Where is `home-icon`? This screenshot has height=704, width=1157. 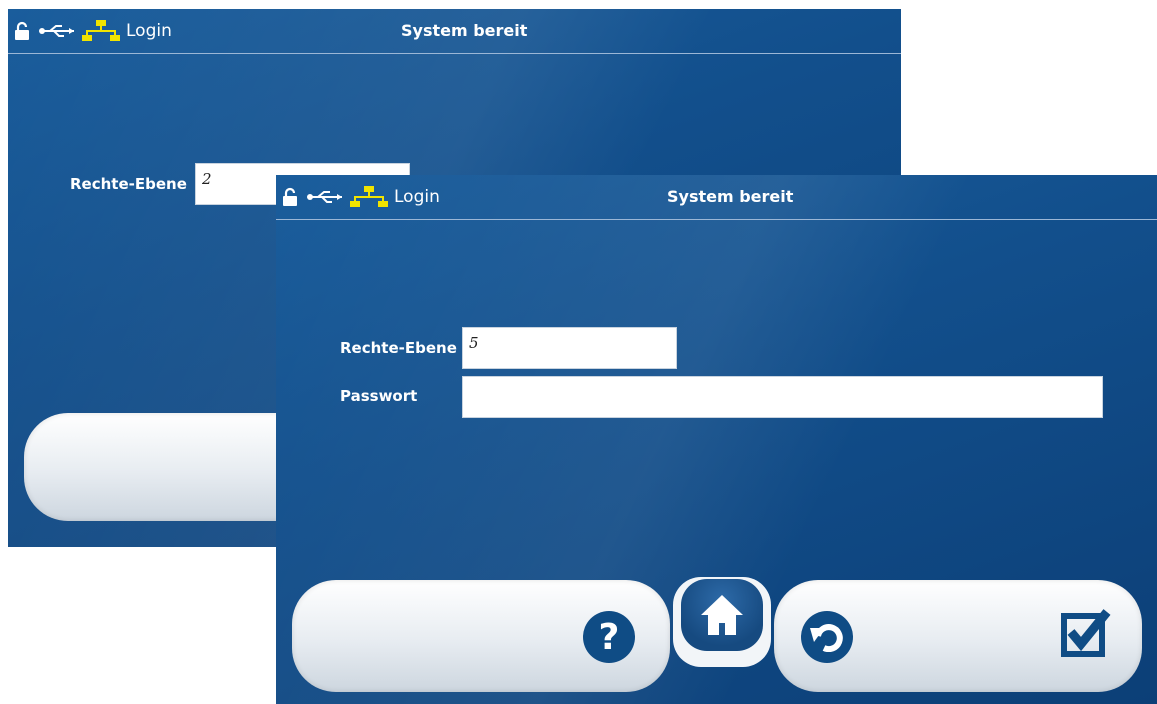 home-icon is located at coordinates (722, 615).